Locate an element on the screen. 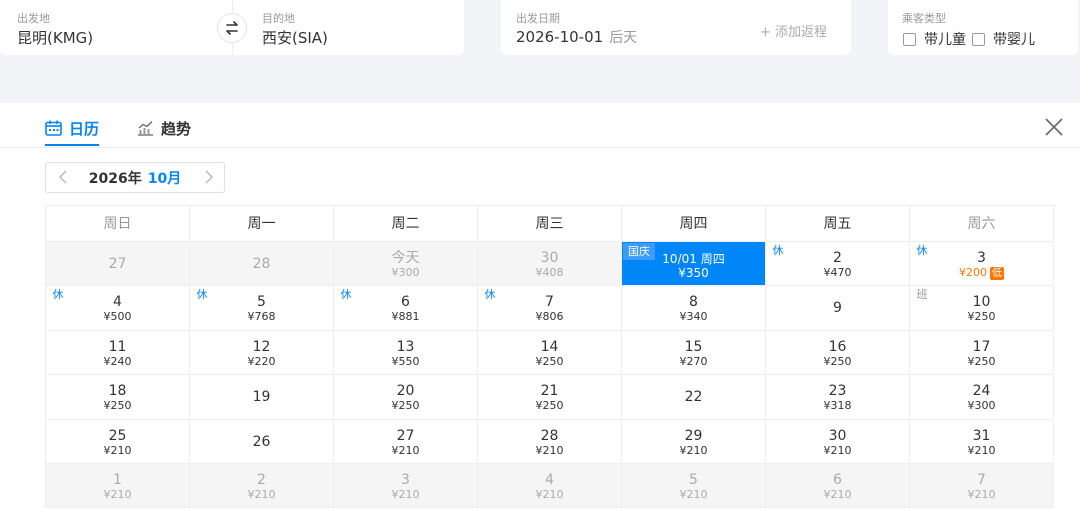  calendar-day: 26 is located at coordinates (262, 441).